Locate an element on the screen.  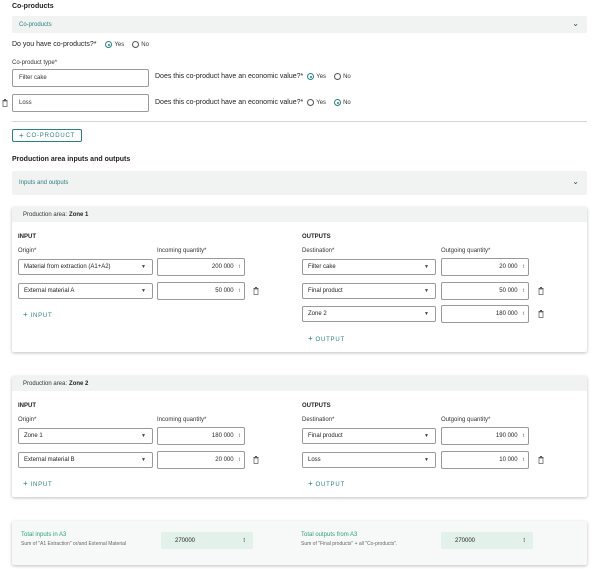
has-coproducts-yes-radio is located at coordinates (109, 44).